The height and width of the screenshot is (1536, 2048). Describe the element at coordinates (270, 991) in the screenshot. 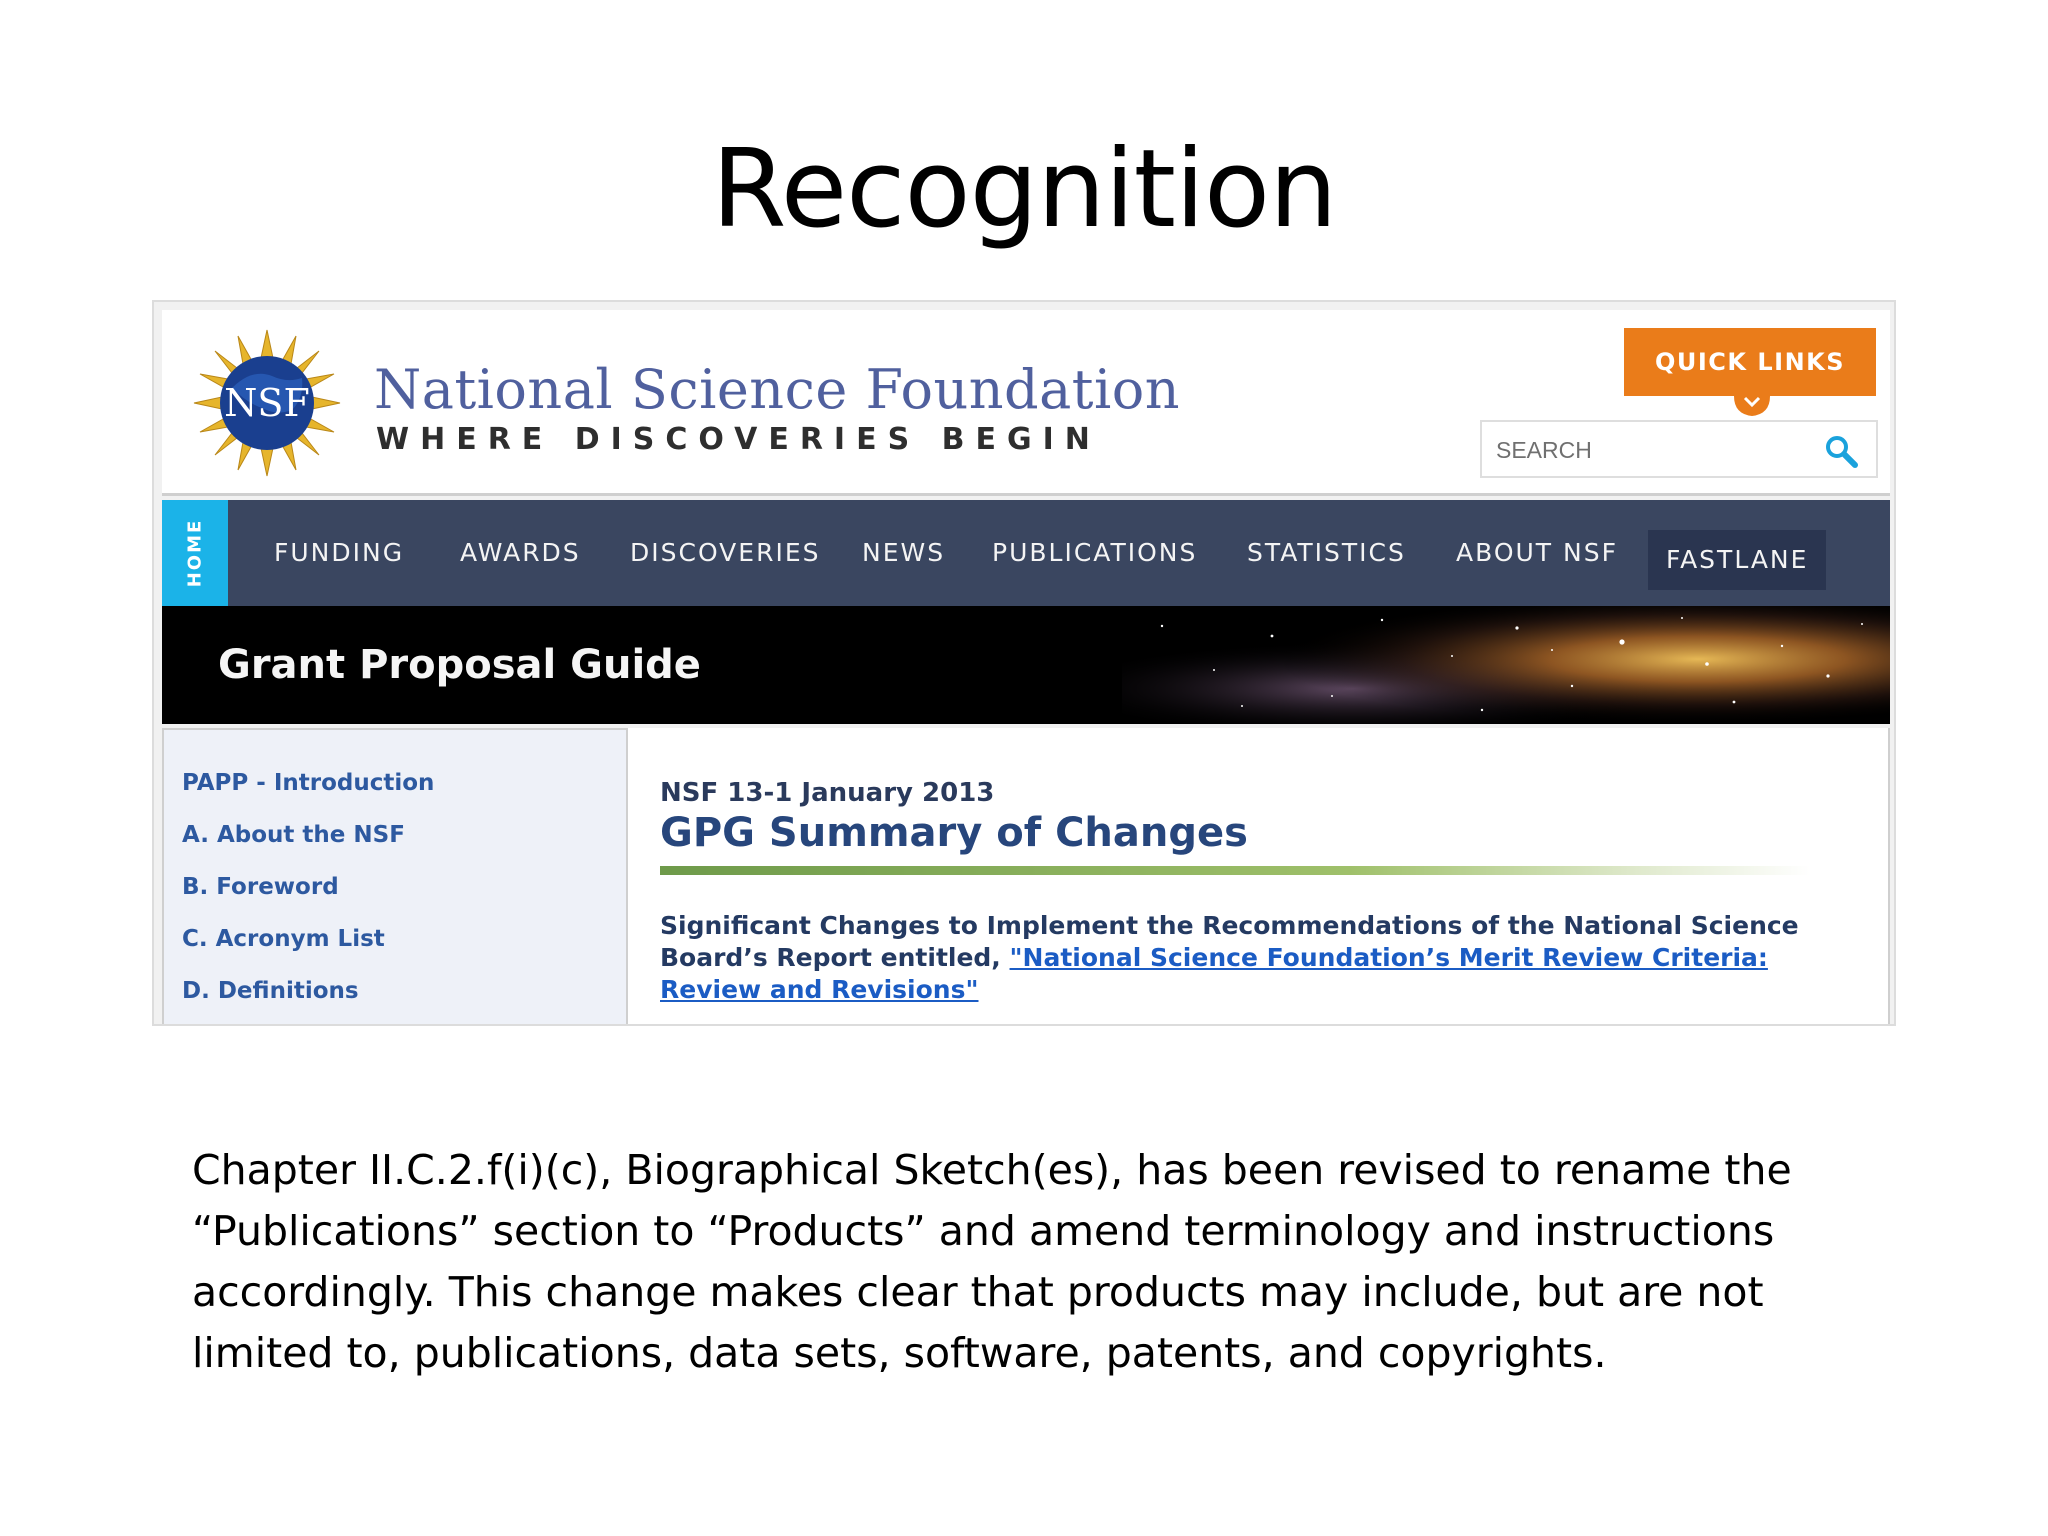

I see `sidebar-link-definitions: D. Definitions` at that location.